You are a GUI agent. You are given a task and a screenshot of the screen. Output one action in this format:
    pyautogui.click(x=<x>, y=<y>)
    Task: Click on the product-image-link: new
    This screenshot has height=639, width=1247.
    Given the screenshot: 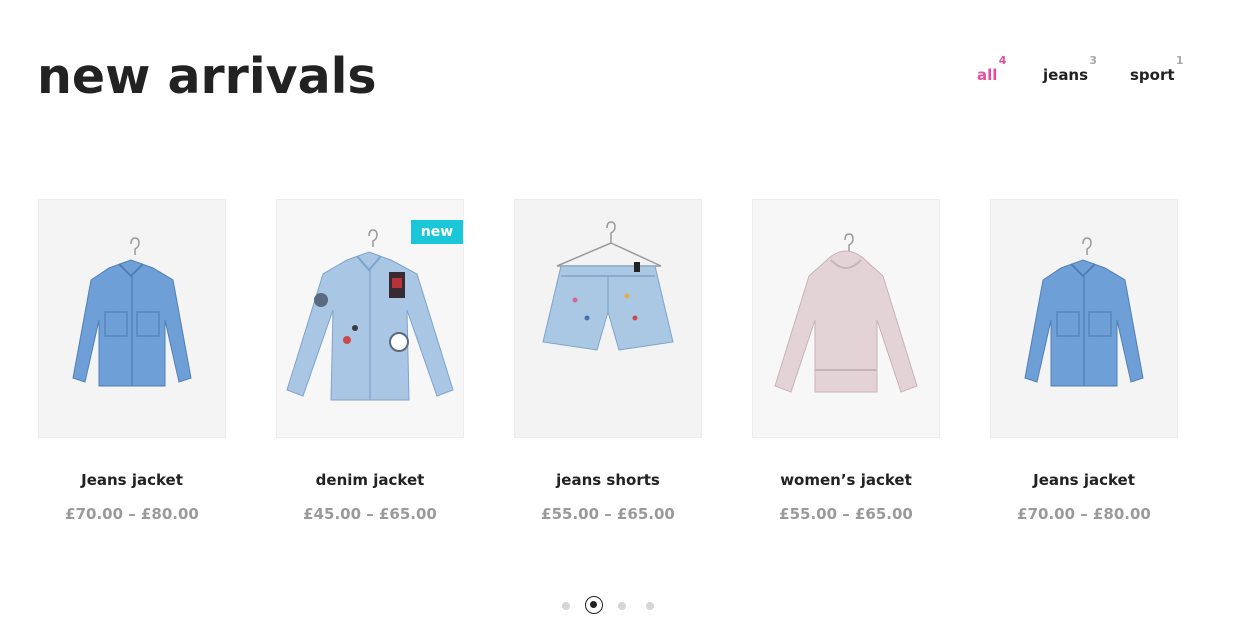 What is the action you would take?
    pyautogui.click(x=370, y=318)
    